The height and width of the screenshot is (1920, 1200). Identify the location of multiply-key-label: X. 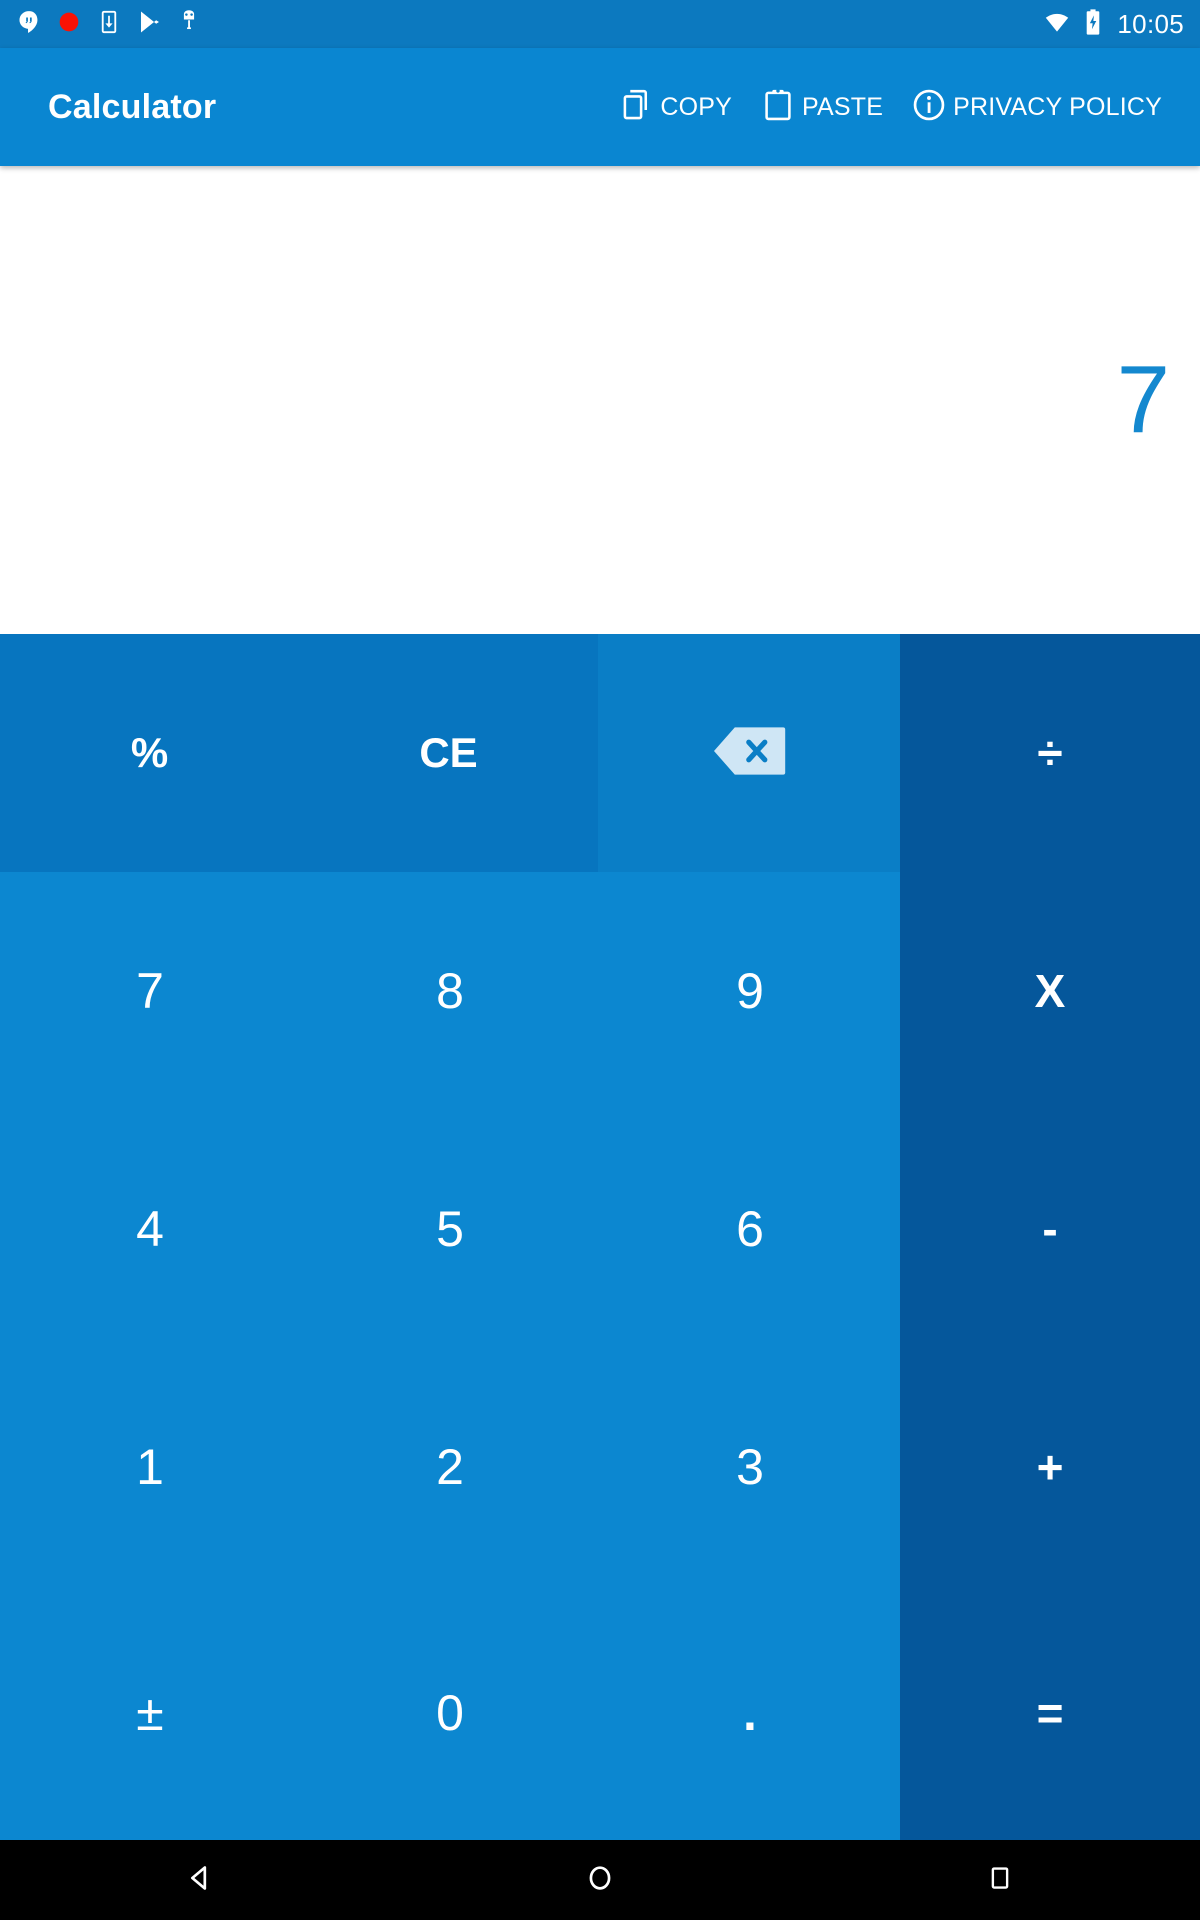
(1050, 991).